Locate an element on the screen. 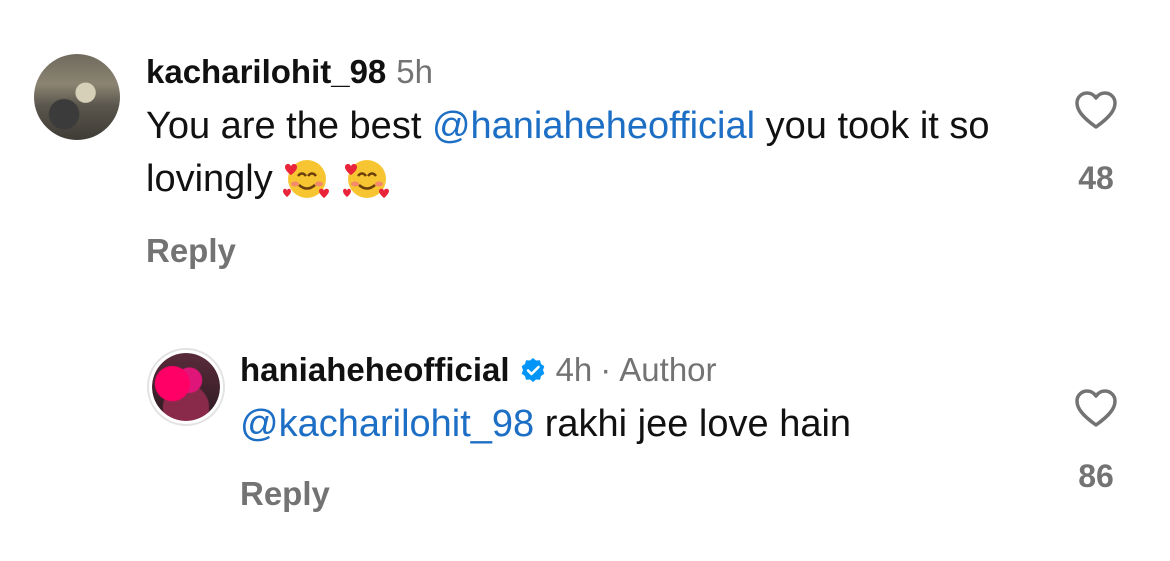 This screenshot has width=1170, height=561. like-count: 86 is located at coordinates (1096, 476).